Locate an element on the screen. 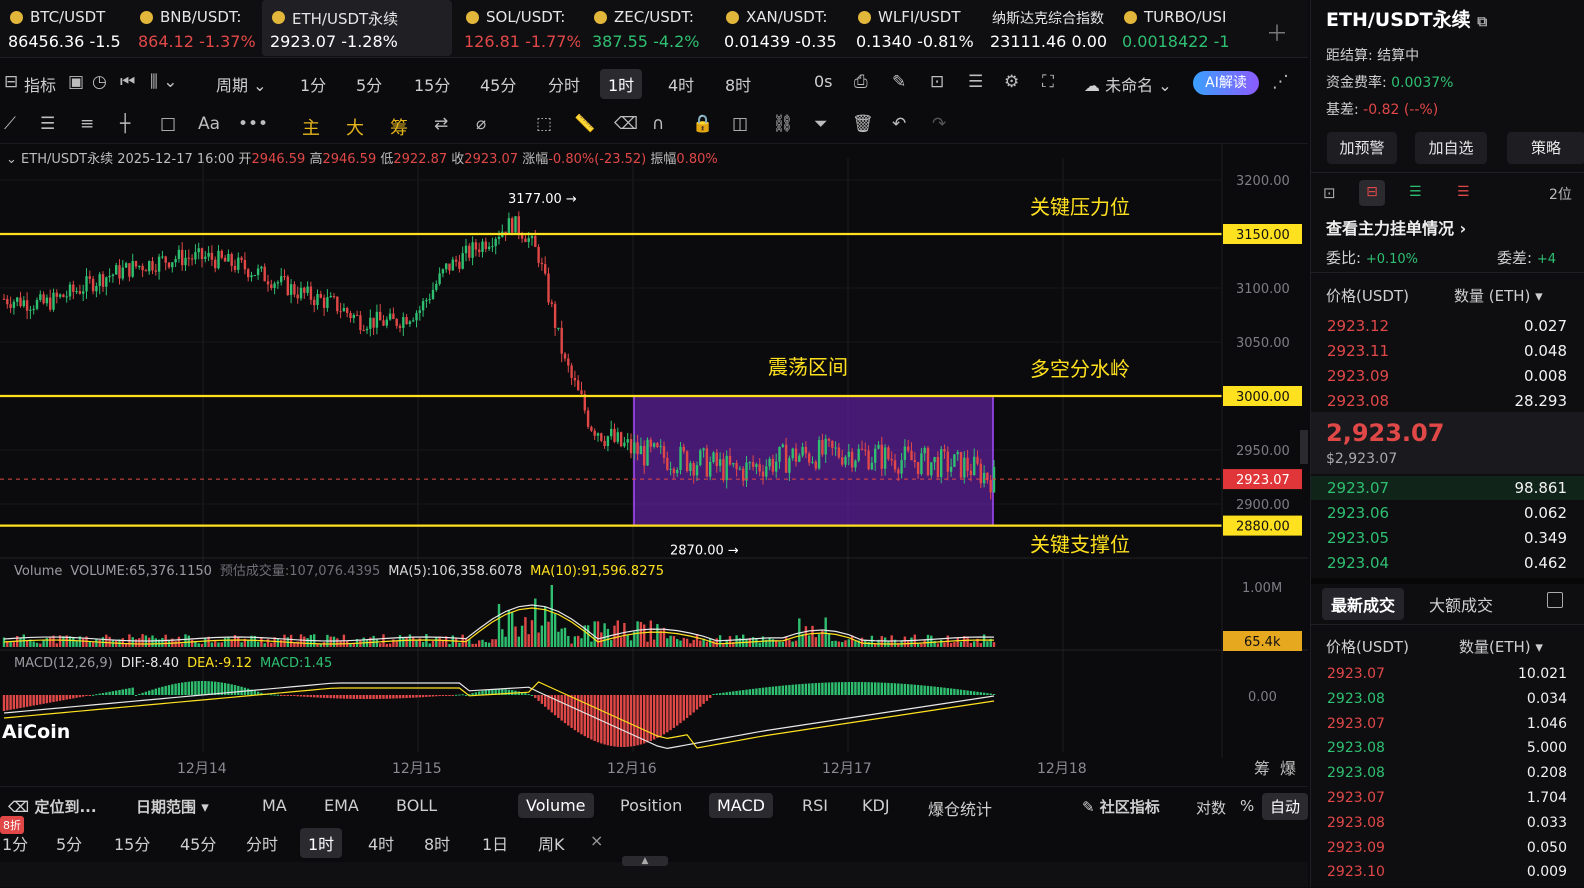  book-row: 2923.09 0.008 is located at coordinates (1447, 379).